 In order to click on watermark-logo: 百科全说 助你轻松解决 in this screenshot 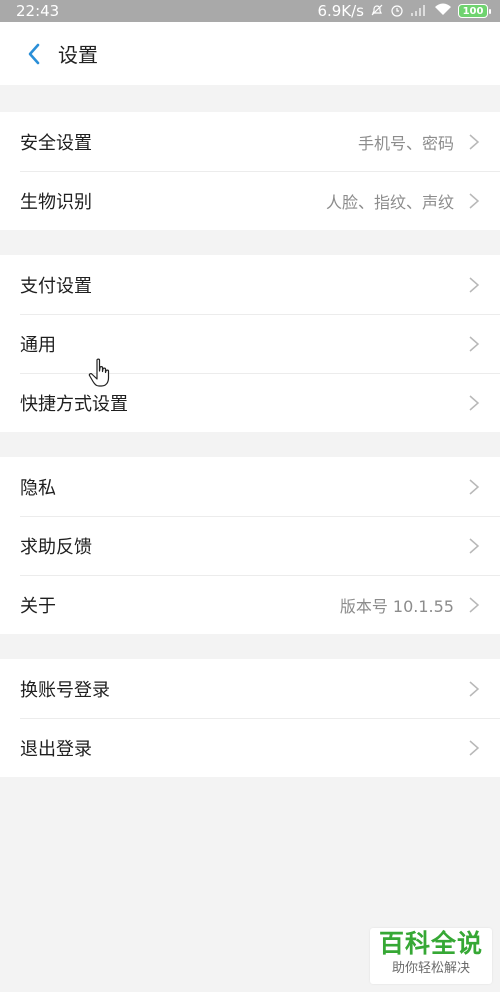, I will do `click(431, 956)`.